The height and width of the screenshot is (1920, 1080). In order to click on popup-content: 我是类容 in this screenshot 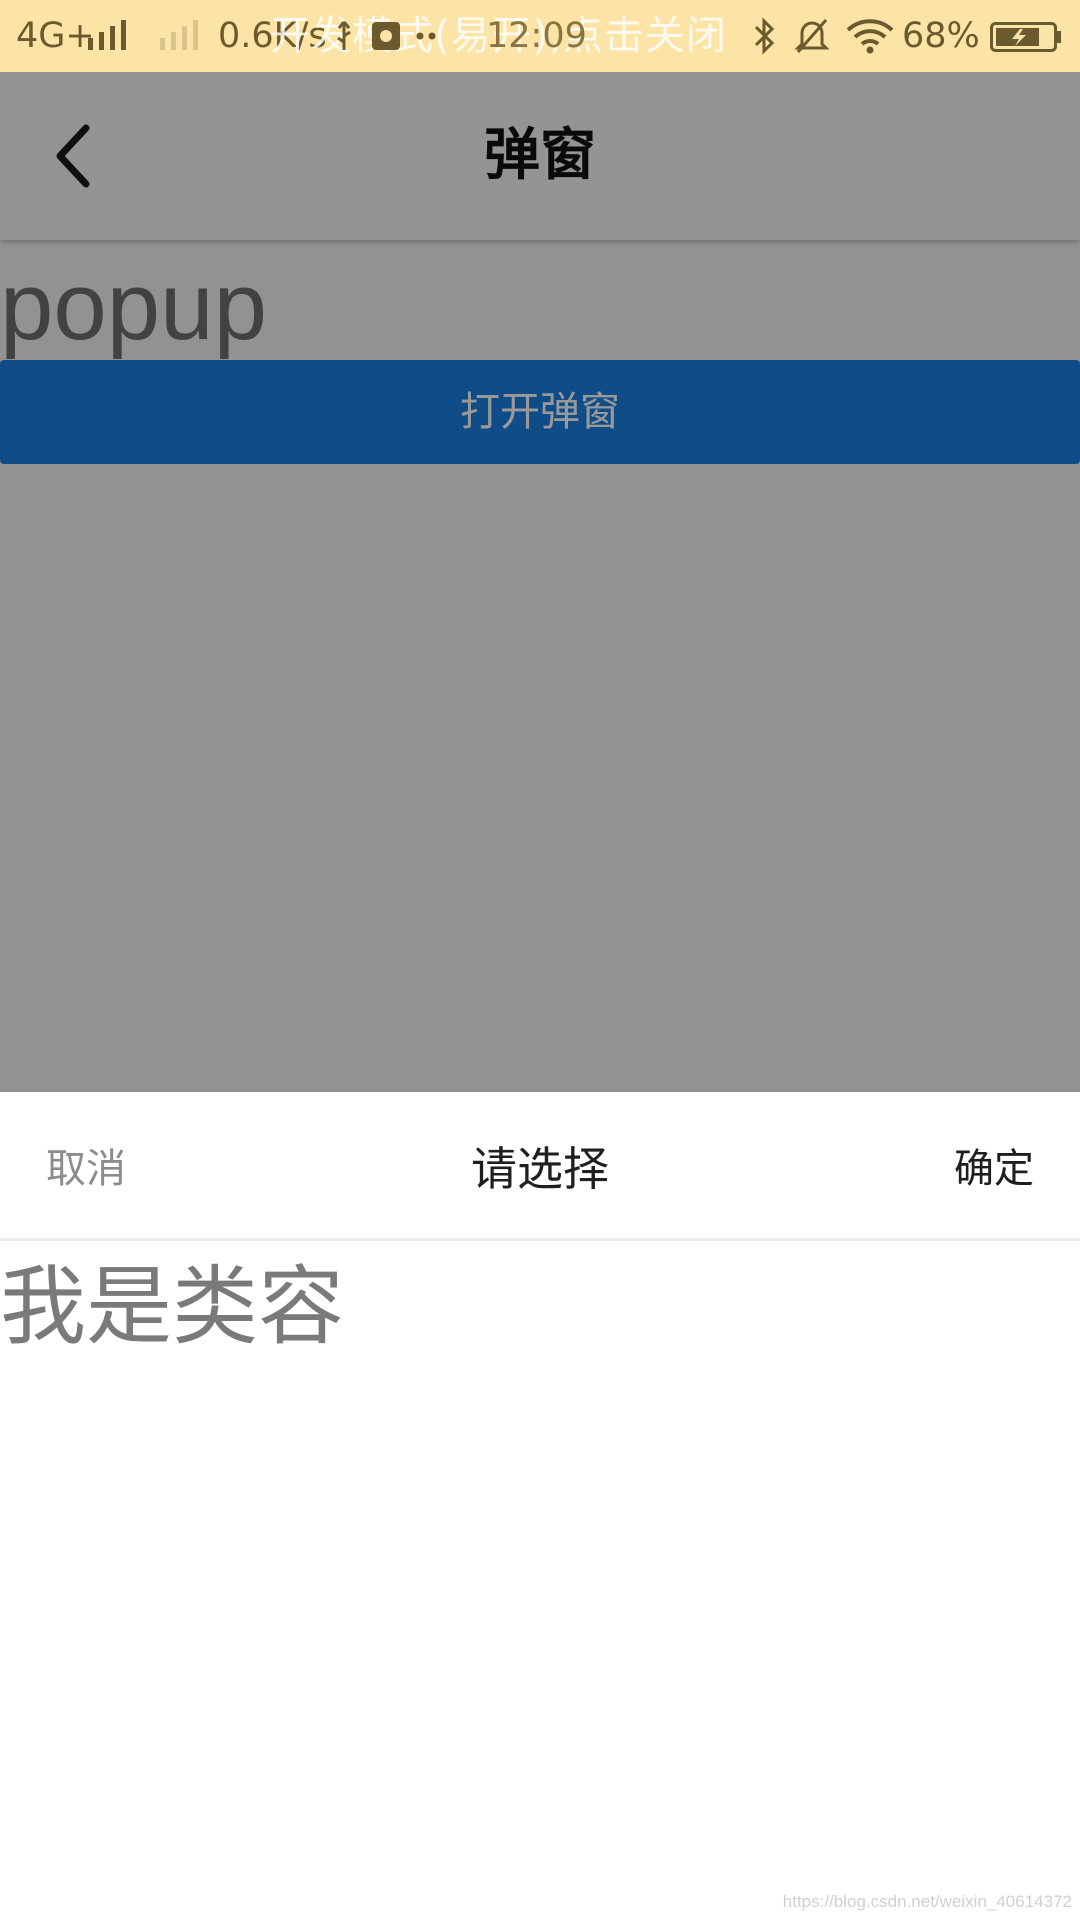, I will do `click(172, 1307)`.